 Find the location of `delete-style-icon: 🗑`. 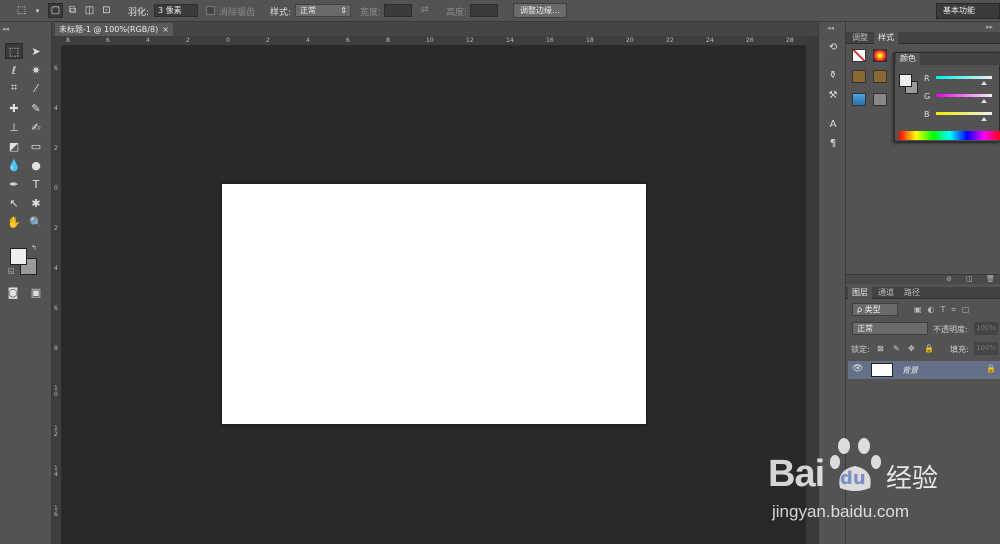

delete-style-icon: 🗑 is located at coordinates (990, 279).